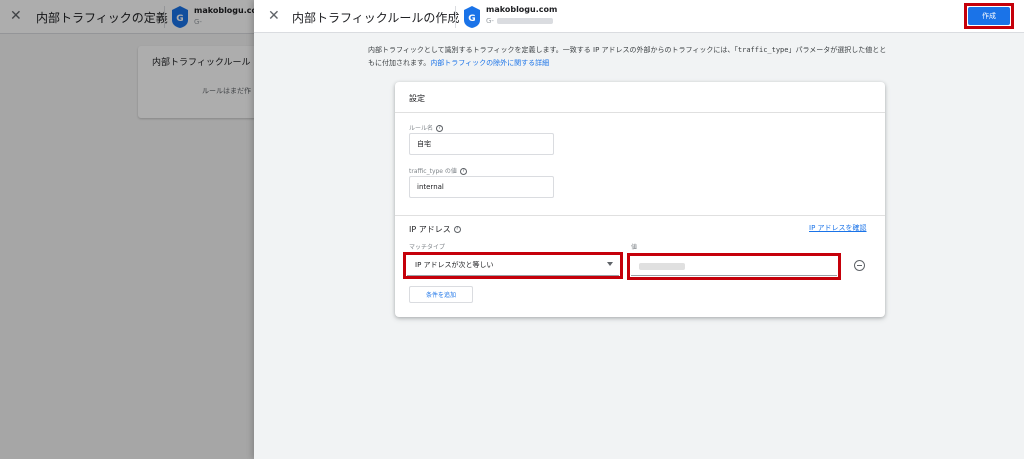 The image size is (1024, 459). I want to click on account-id: G-, so click(519, 21).